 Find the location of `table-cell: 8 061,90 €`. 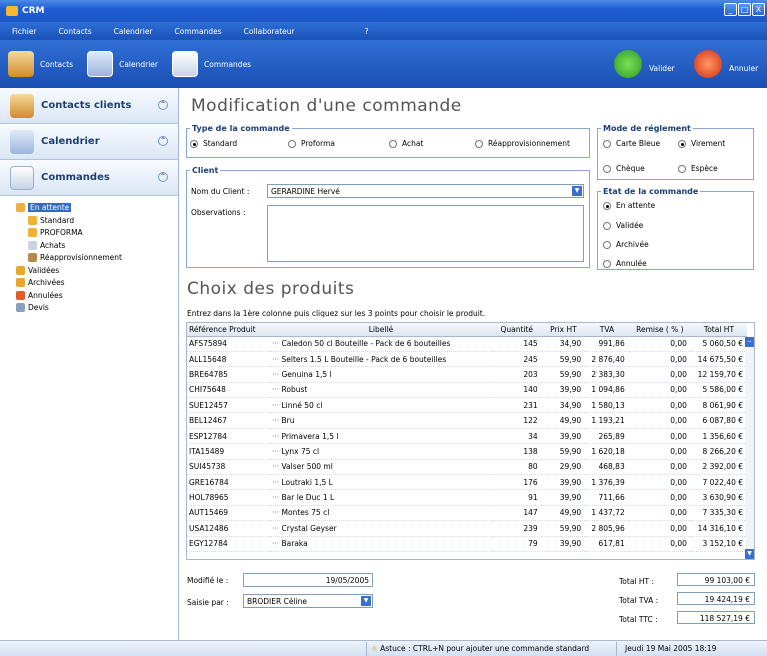

table-cell: 8 061,90 € is located at coordinates (718, 405).